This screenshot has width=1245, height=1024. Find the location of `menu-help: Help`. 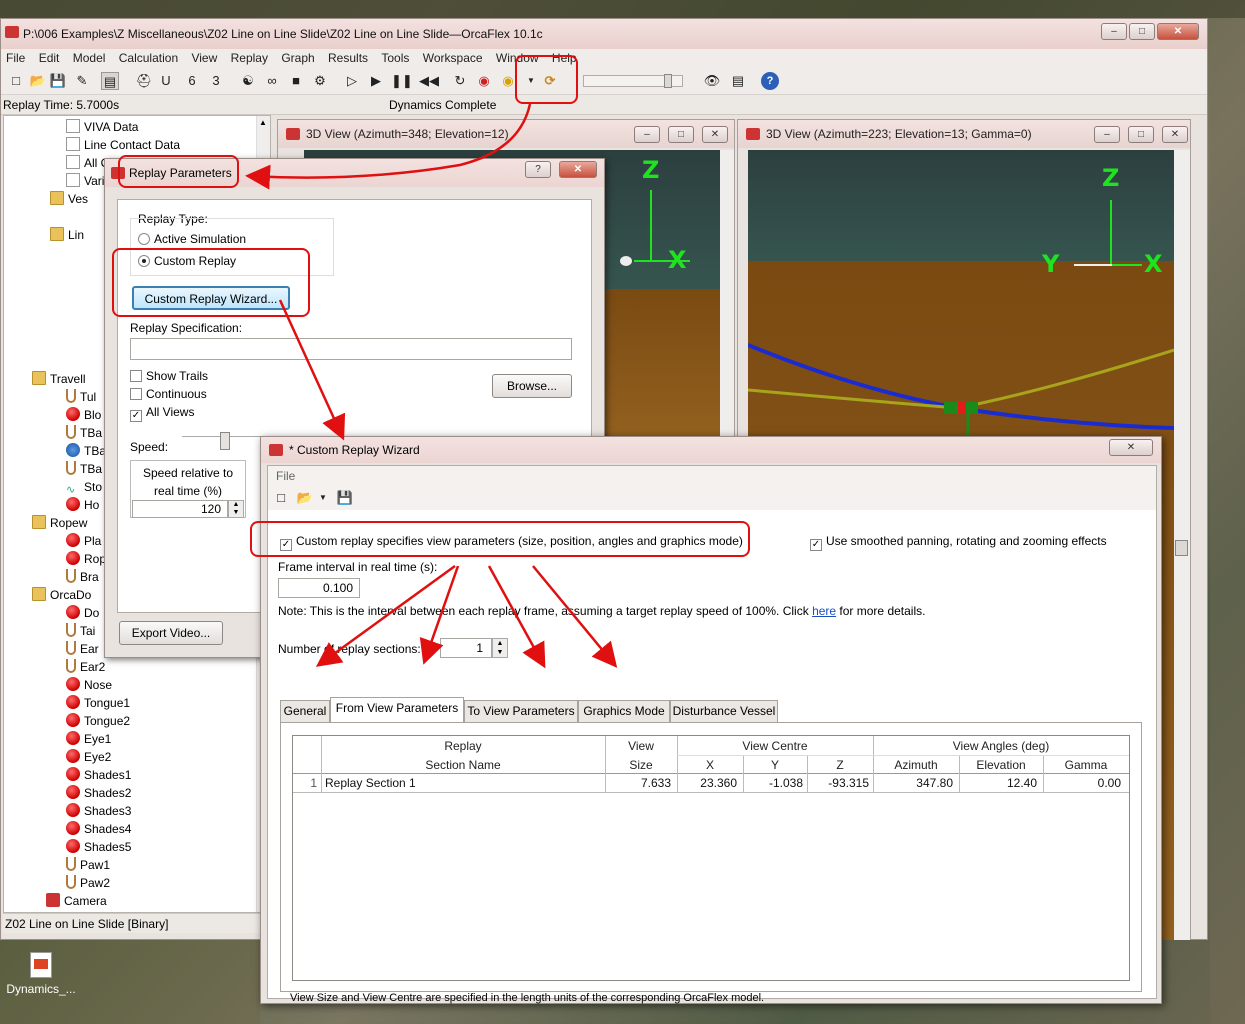

menu-help: Help is located at coordinates (564, 58).